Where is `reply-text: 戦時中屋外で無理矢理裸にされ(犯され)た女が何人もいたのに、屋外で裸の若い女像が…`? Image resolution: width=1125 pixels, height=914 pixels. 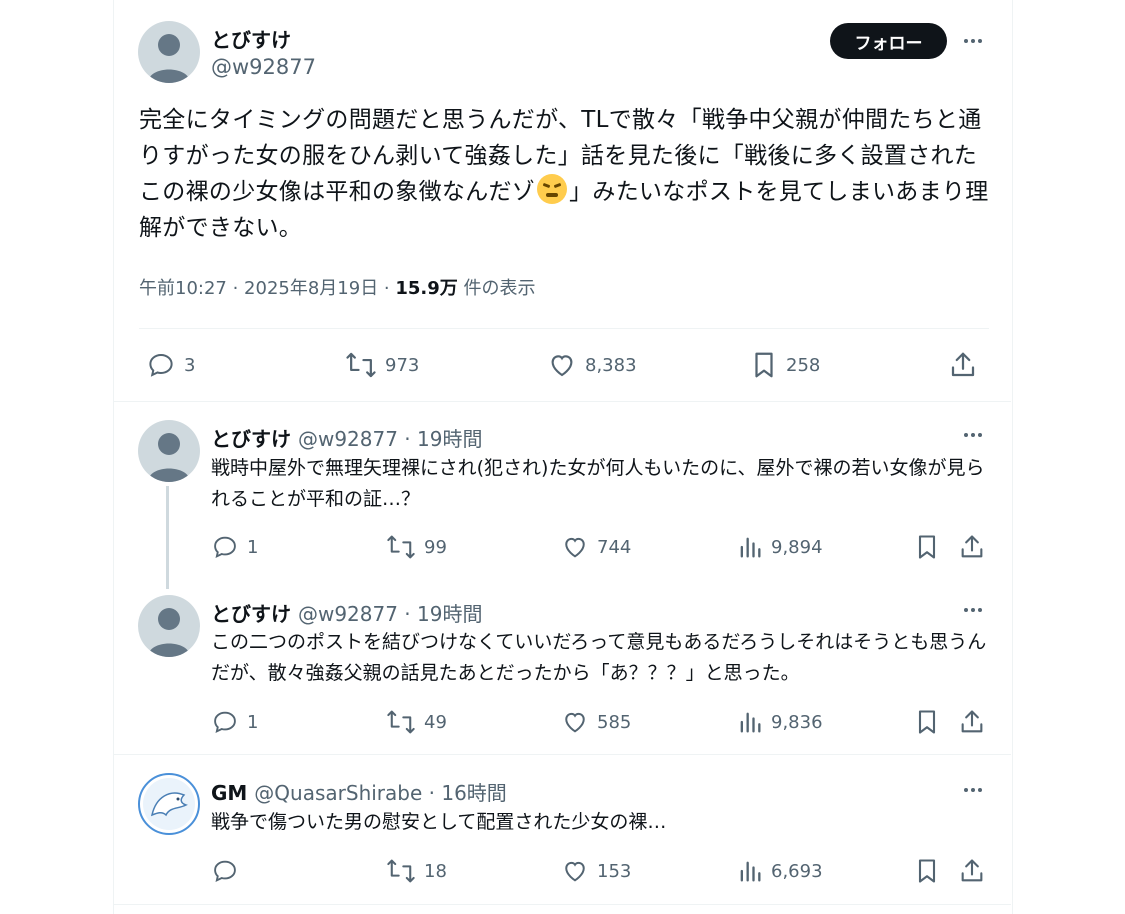
reply-text: 戦時中屋外で無理矢理裸にされ(犯され)た女が何人もいたのに、屋外で裸の若い女像が… is located at coordinates (598, 483).